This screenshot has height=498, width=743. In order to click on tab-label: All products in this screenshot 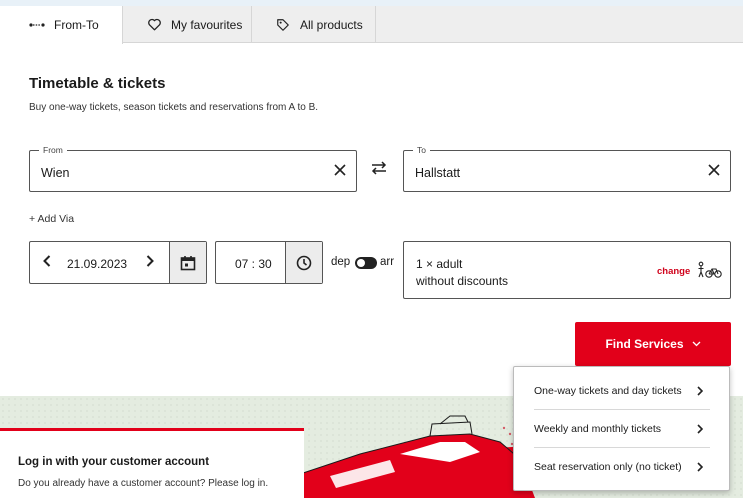, I will do `click(331, 24)`.